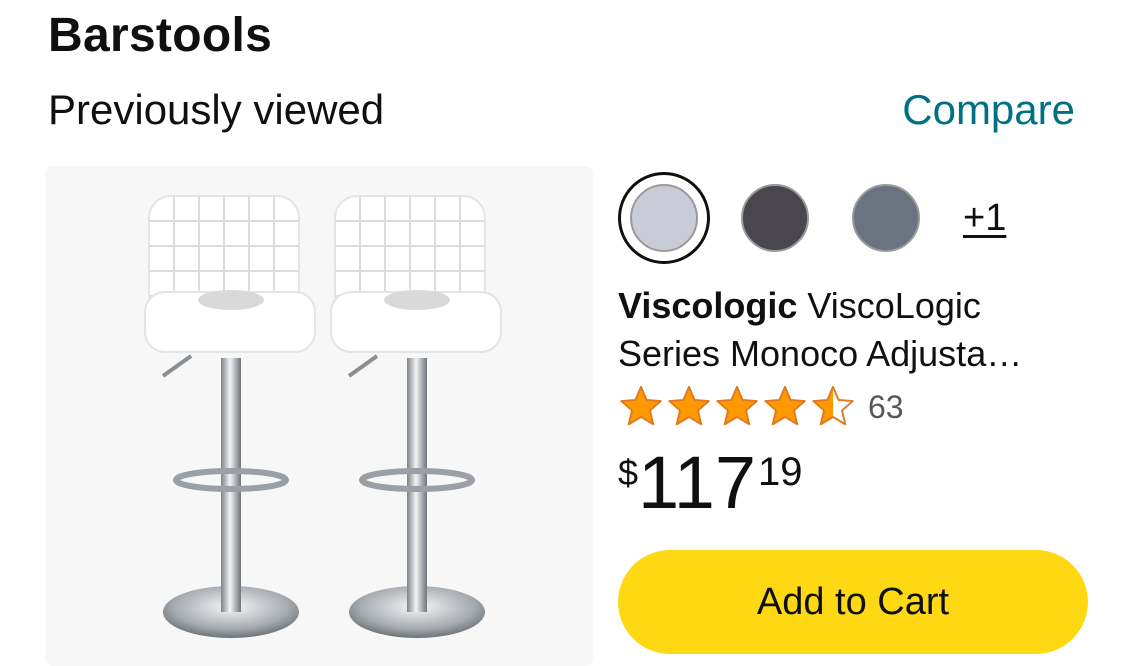  Describe the element at coordinates (988, 110) in the screenshot. I see `compare-link: Compare` at that location.